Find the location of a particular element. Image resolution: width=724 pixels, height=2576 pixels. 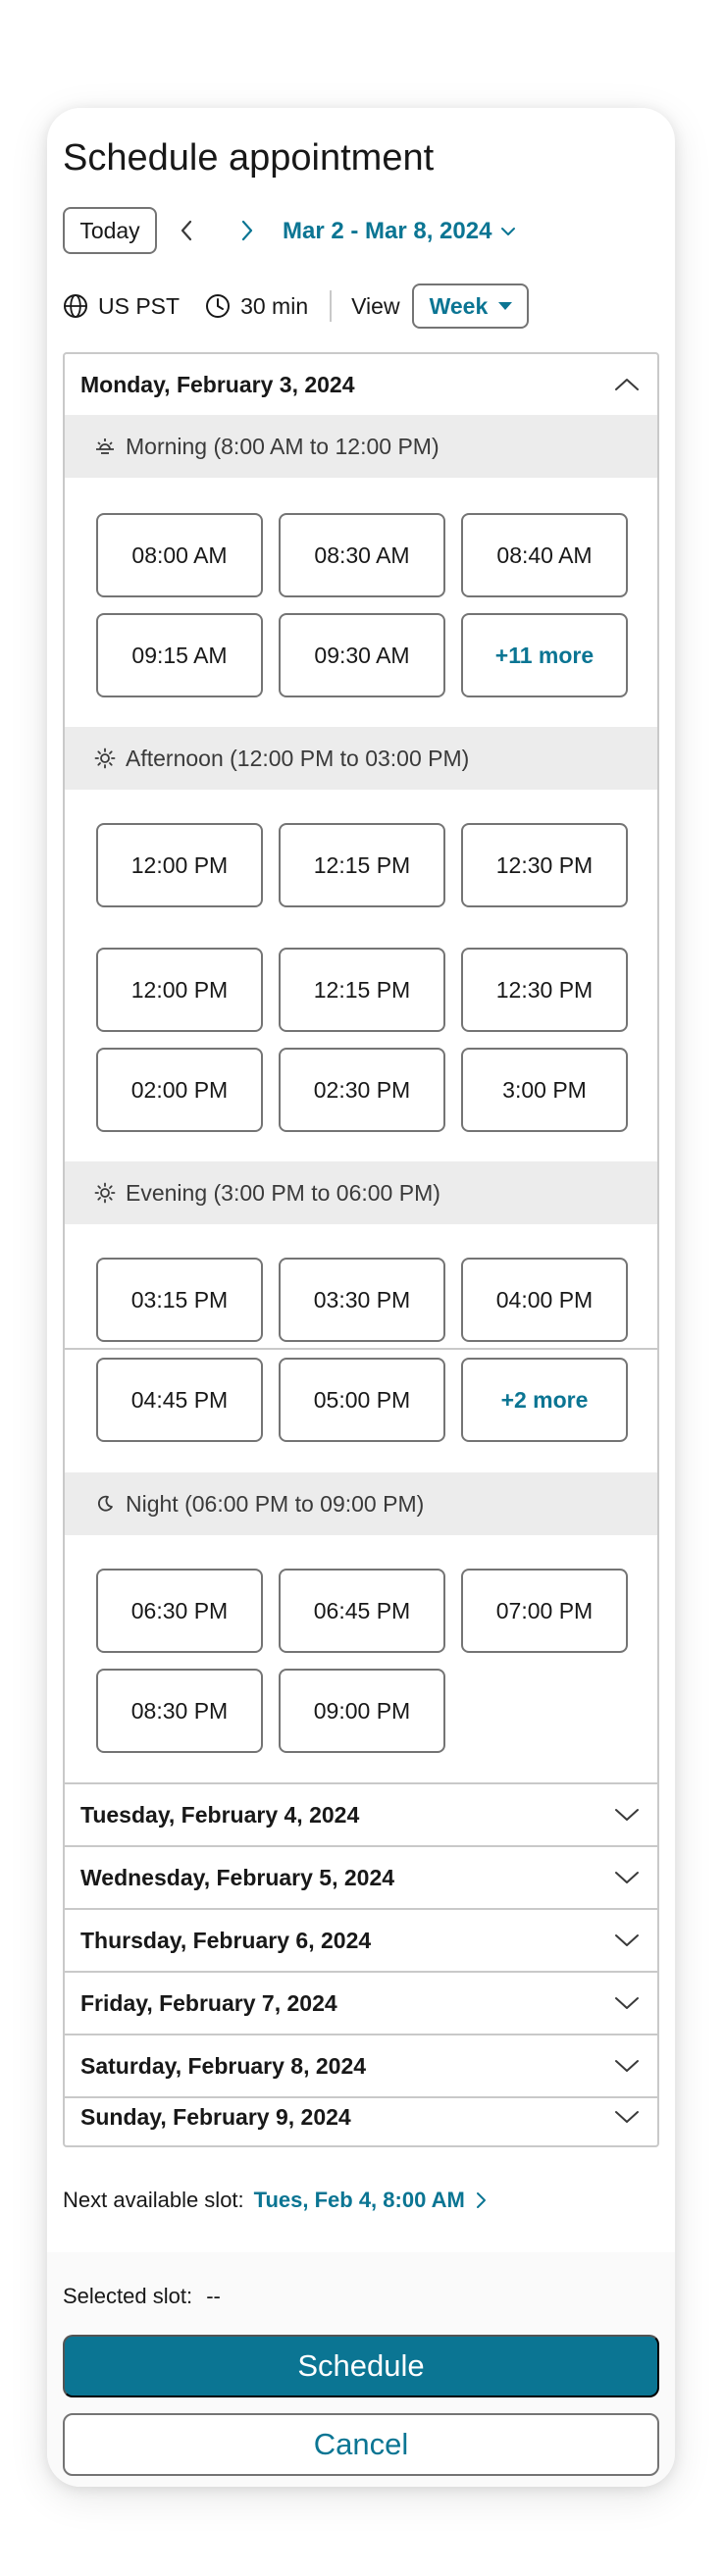

schedule-button: Schedule is located at coordinates (361, 2366).